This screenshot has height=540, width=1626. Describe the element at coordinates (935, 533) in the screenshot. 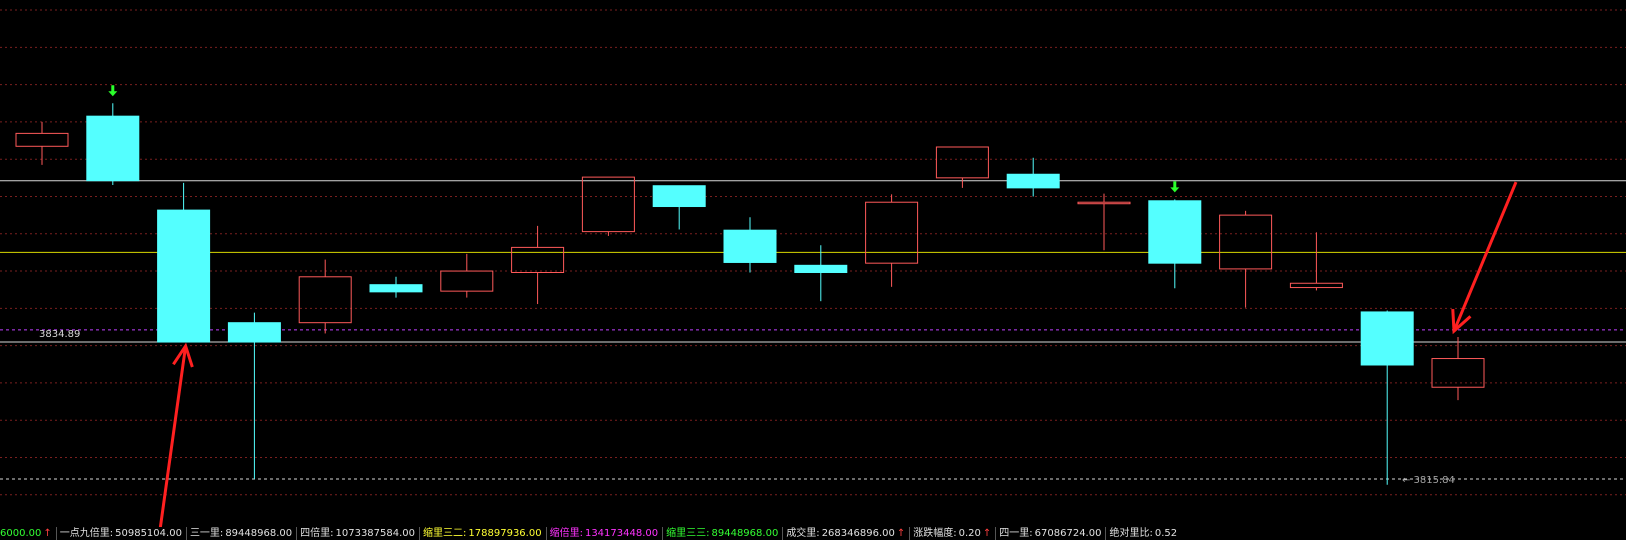

I see `status-label: 涨跌幅度:` at that location.